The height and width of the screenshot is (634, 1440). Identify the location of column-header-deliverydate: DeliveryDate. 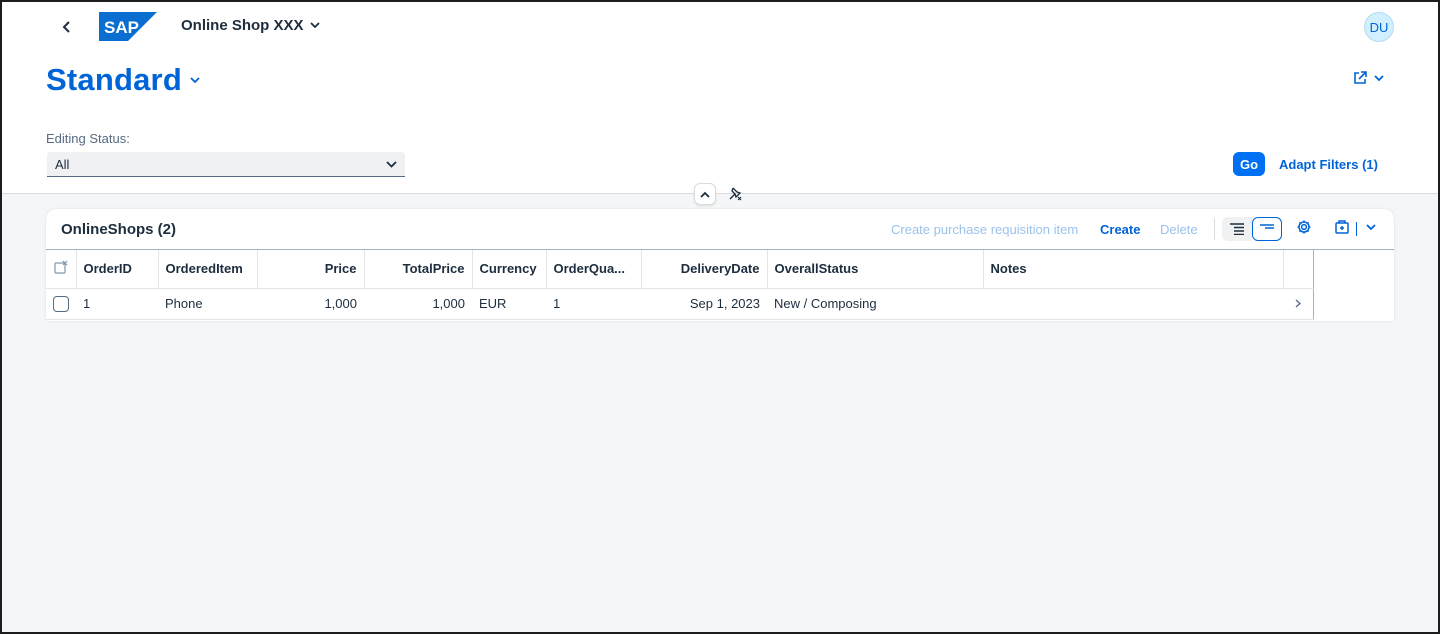
(704, 269).